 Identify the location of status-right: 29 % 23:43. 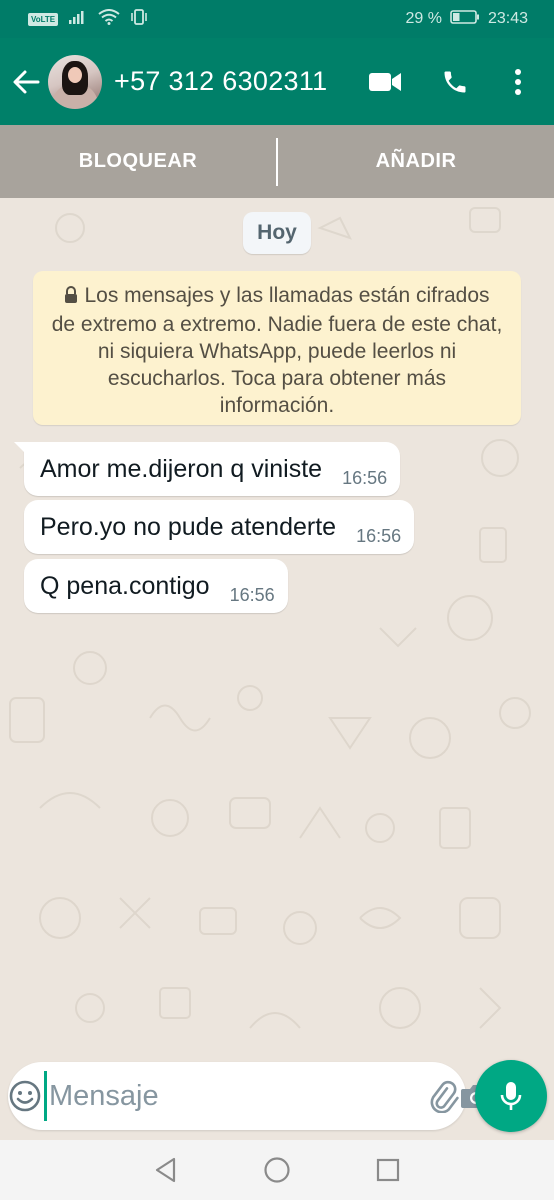
(466, 19).